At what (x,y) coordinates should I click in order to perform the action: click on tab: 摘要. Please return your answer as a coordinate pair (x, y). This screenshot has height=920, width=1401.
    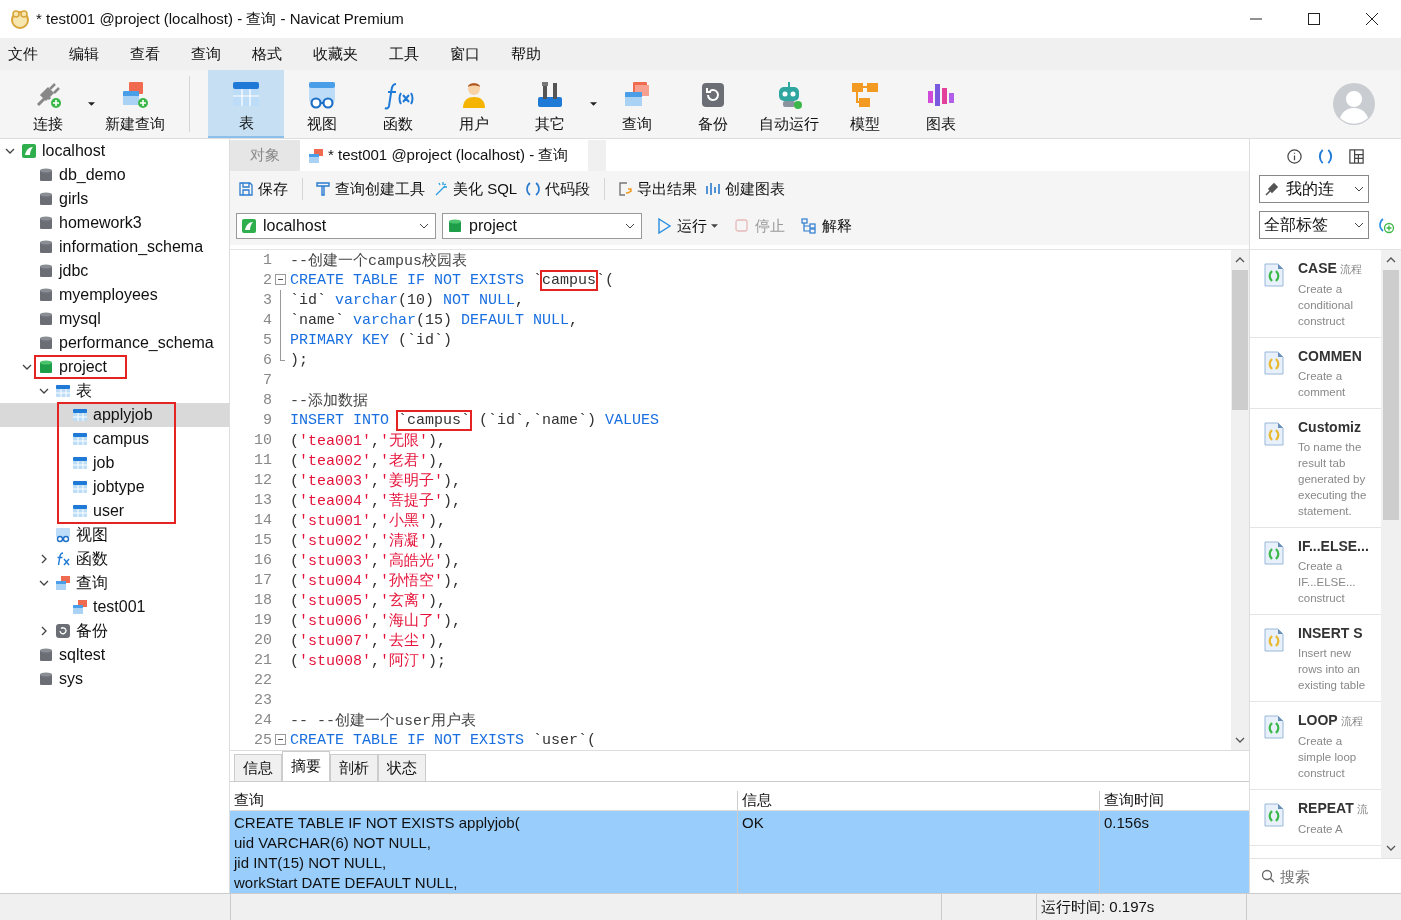
    Looking at the image, I should click on (306, 766).